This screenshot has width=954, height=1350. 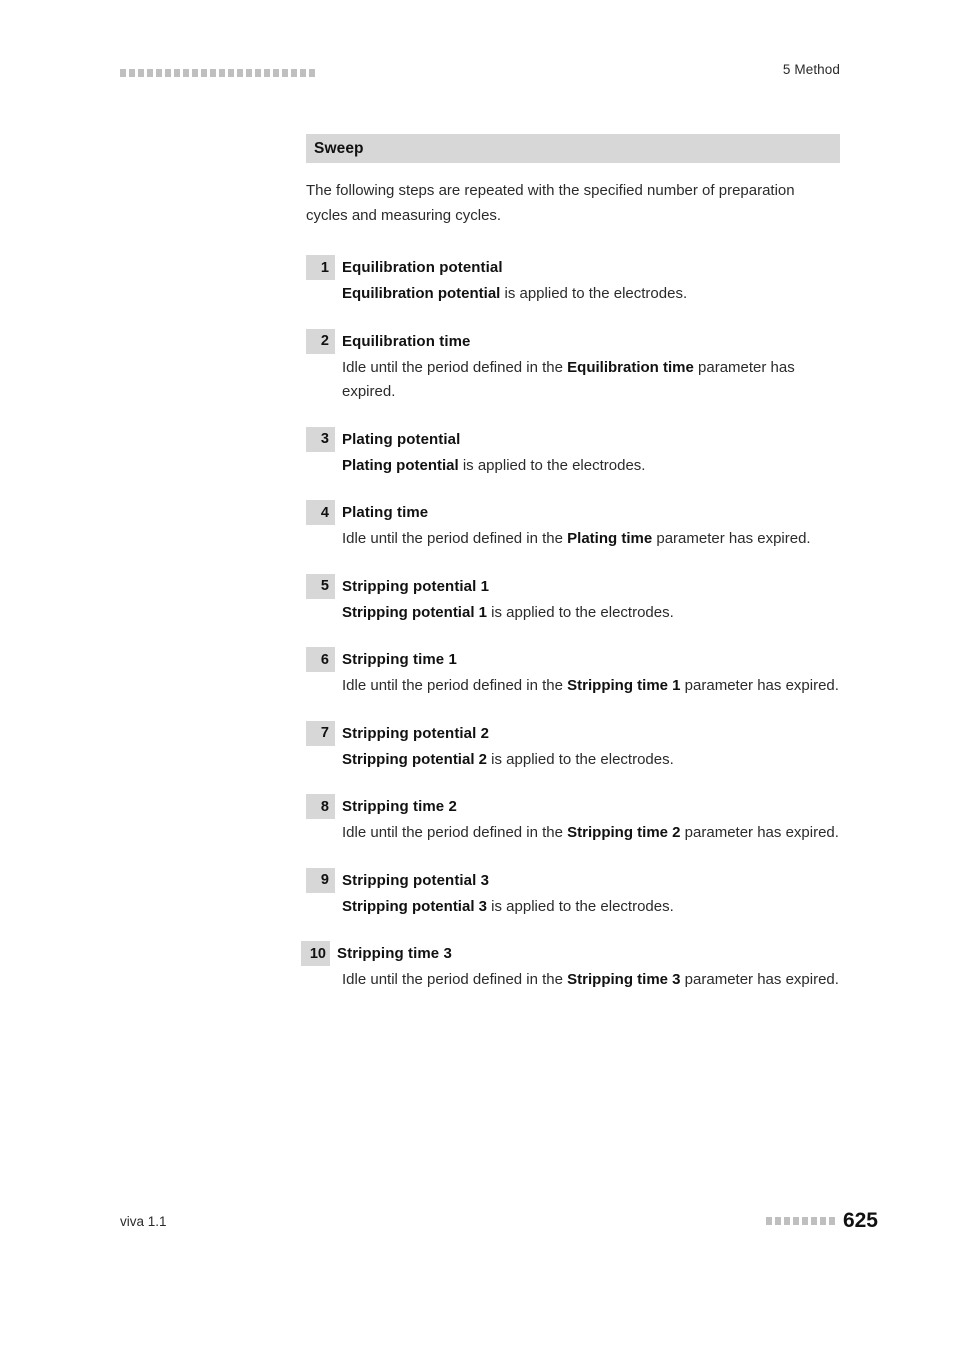 What do you see at coordinates (399, 806) in the screenshot?
I see `step-title: Stripping time 2` at bounding box center [399, 806].